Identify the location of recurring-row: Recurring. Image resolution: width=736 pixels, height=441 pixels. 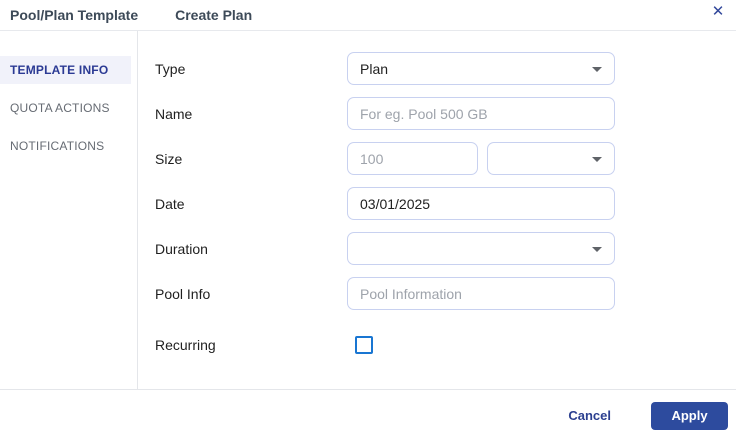
(437, 344).